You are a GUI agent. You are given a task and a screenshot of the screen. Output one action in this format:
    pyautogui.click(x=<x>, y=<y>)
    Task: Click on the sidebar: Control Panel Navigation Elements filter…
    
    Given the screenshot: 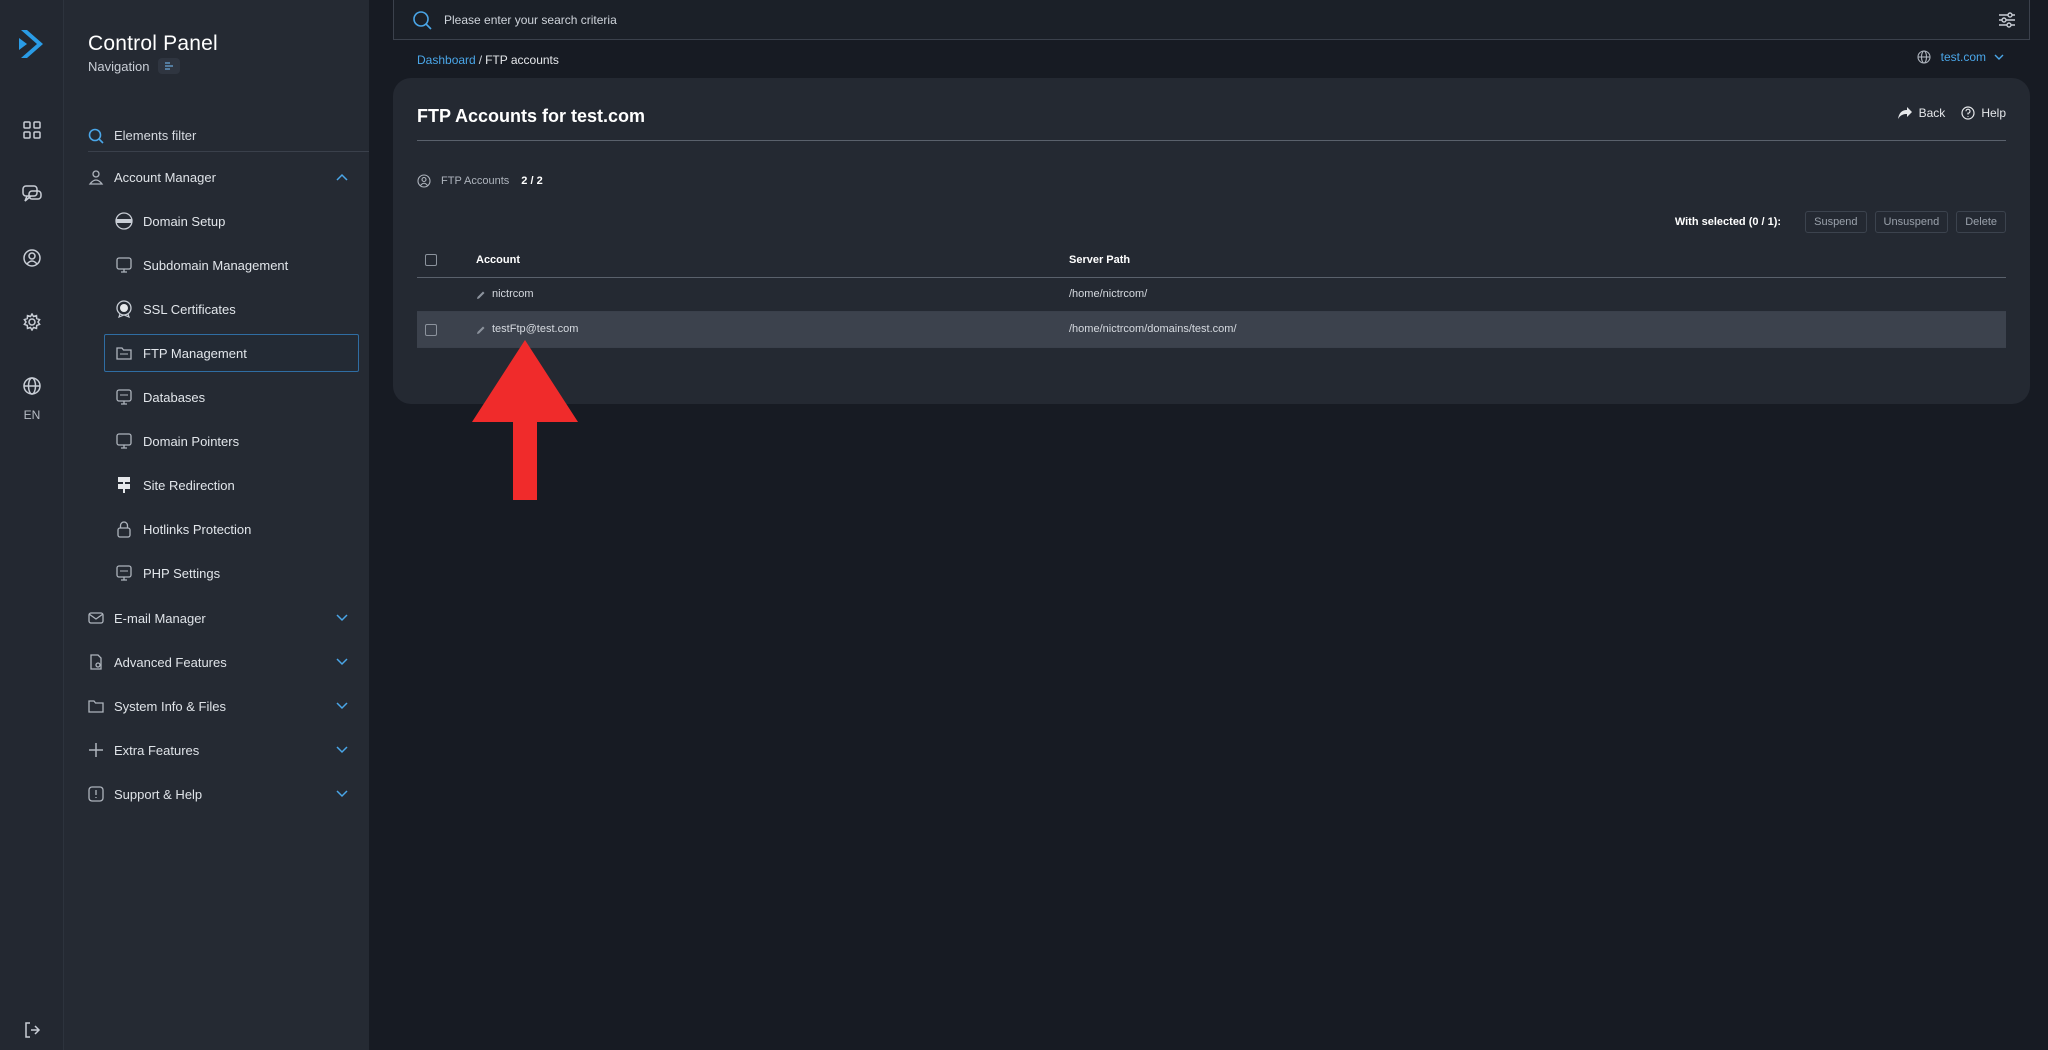 What is the action you would take?
    pyautogui.click(x=216, y=525)
    